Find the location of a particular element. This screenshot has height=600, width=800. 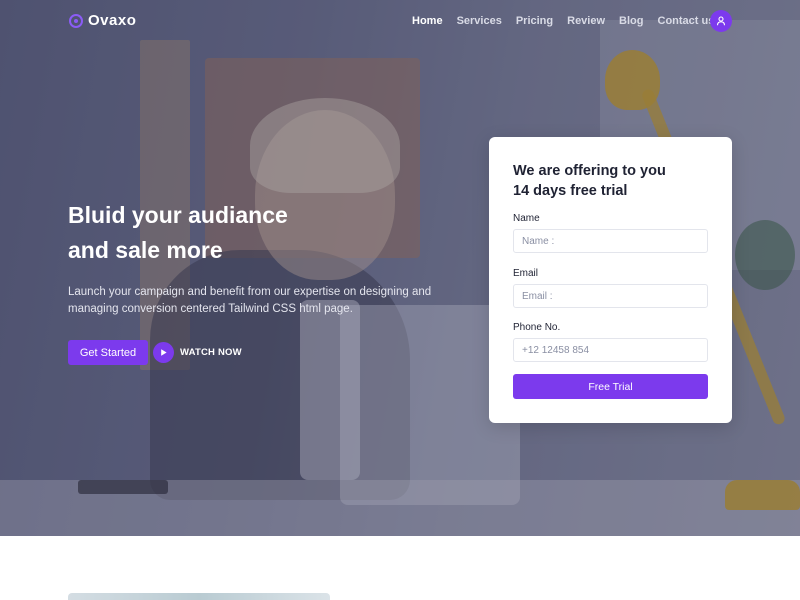

hero-title-line-1: Bluid your audiance is located at coordinates (178, 215).